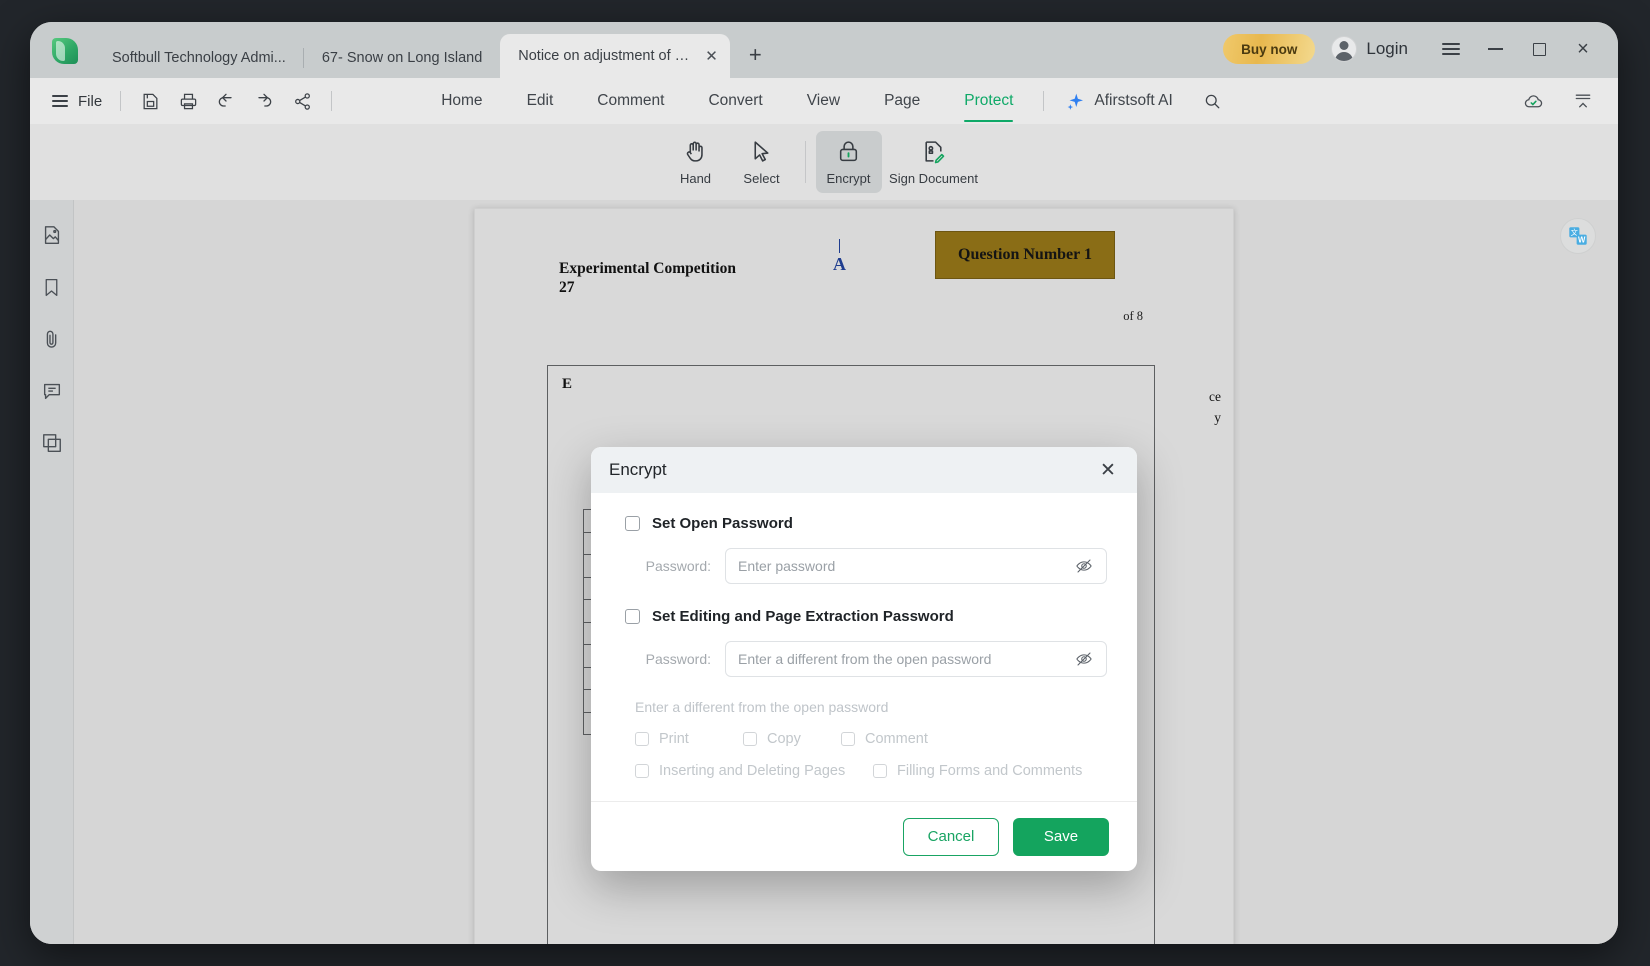 The height and width of the screenshot is (966, 1650). I want to click on menu-label: Protect, so click(989, 100).